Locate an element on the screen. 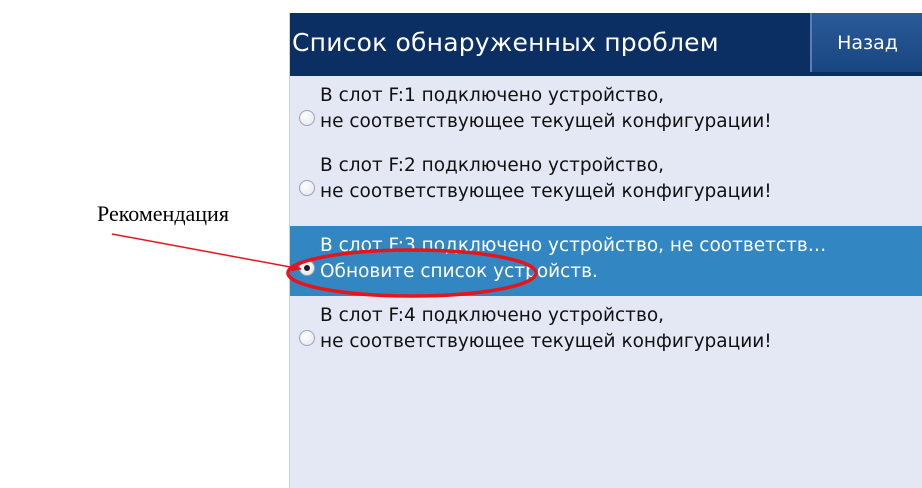  radio-button-checked is located at coordinates (307, 268).